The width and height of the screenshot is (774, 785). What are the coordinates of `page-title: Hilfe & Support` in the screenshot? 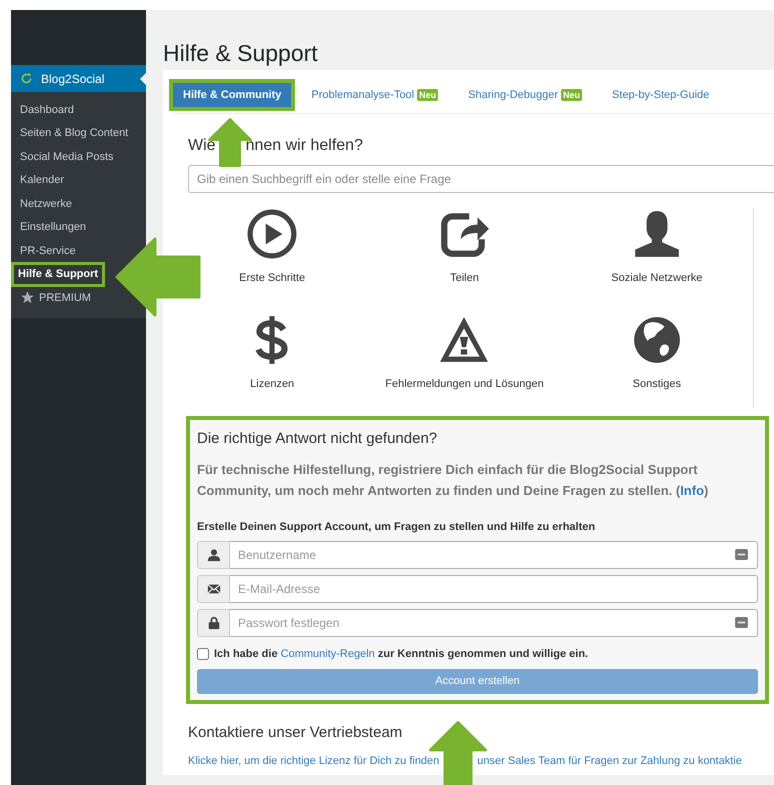 It's located at (241, 53).